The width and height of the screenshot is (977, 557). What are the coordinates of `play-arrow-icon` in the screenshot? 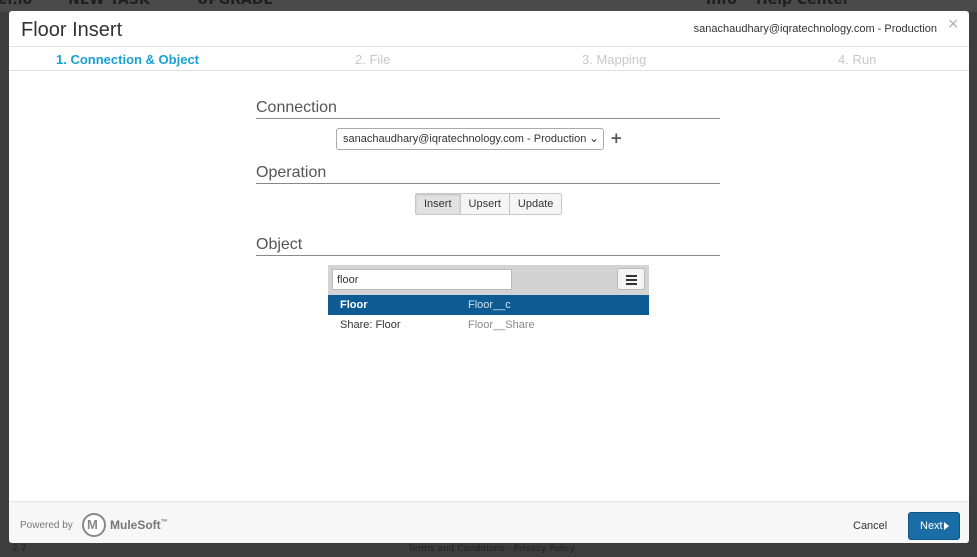 It's located at (946, 526).